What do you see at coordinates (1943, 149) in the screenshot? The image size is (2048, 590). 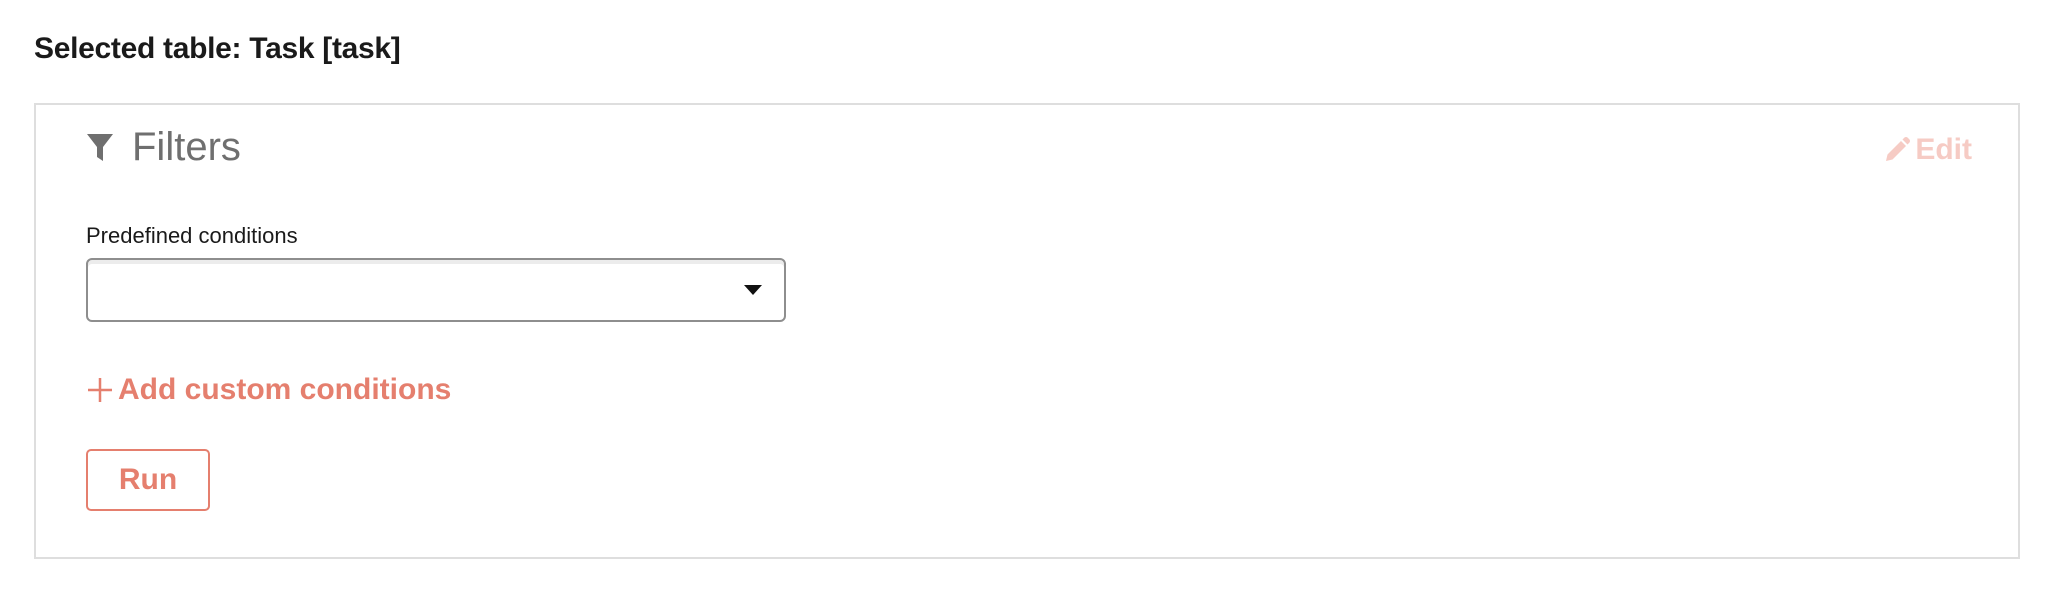 I see `edit-label: Edit` at bounding box center [1943, 149].